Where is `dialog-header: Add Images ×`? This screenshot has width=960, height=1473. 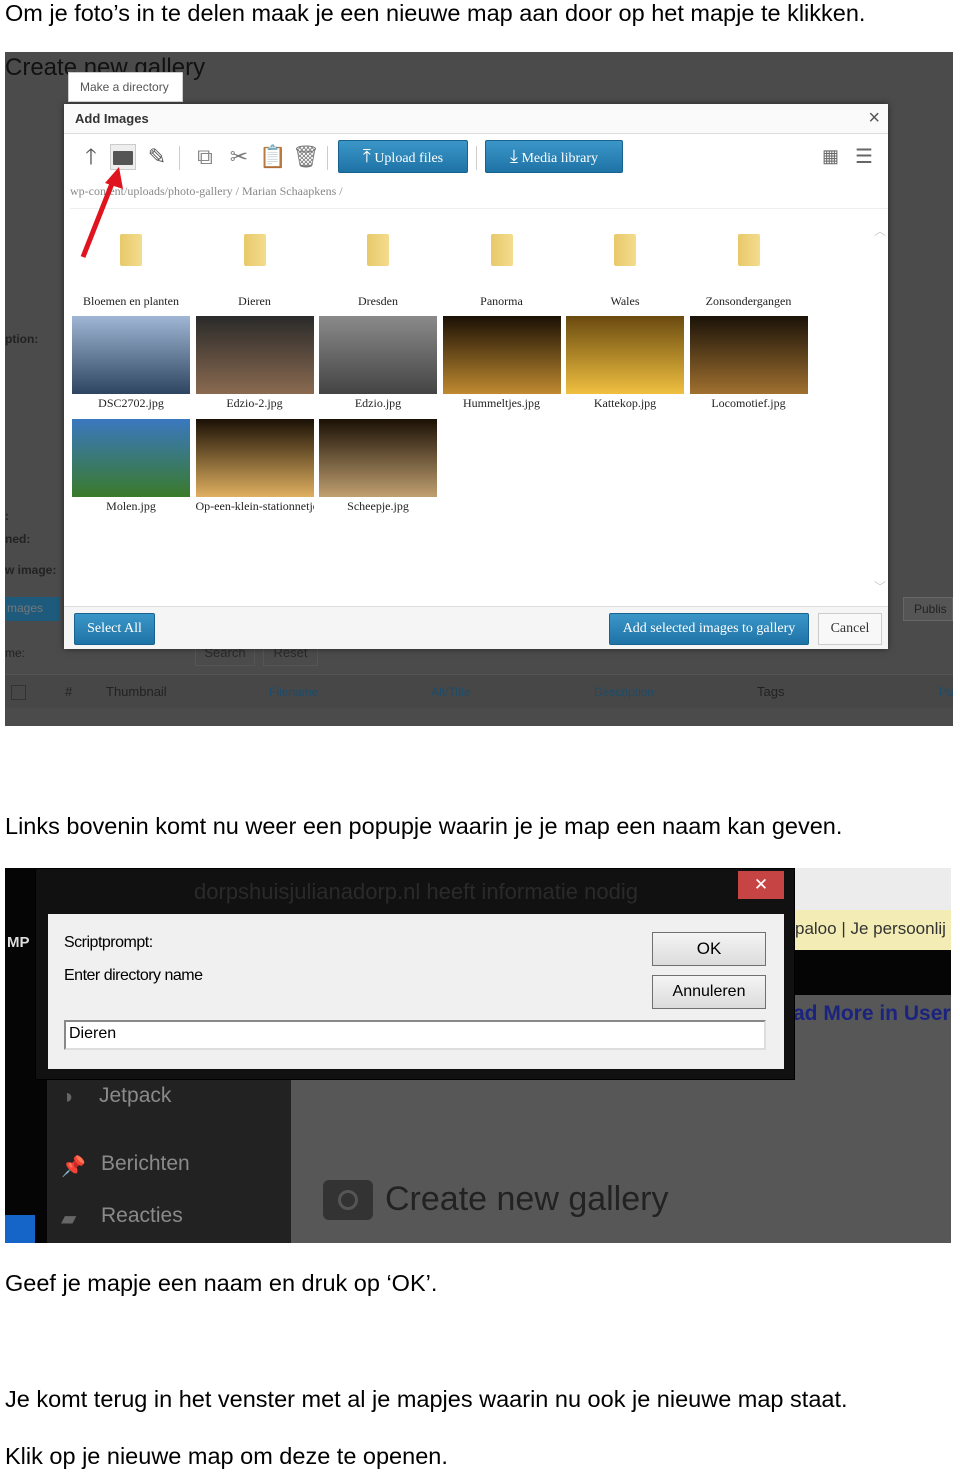 dialog-header: Add Images × is located at coordinates (476, 119).